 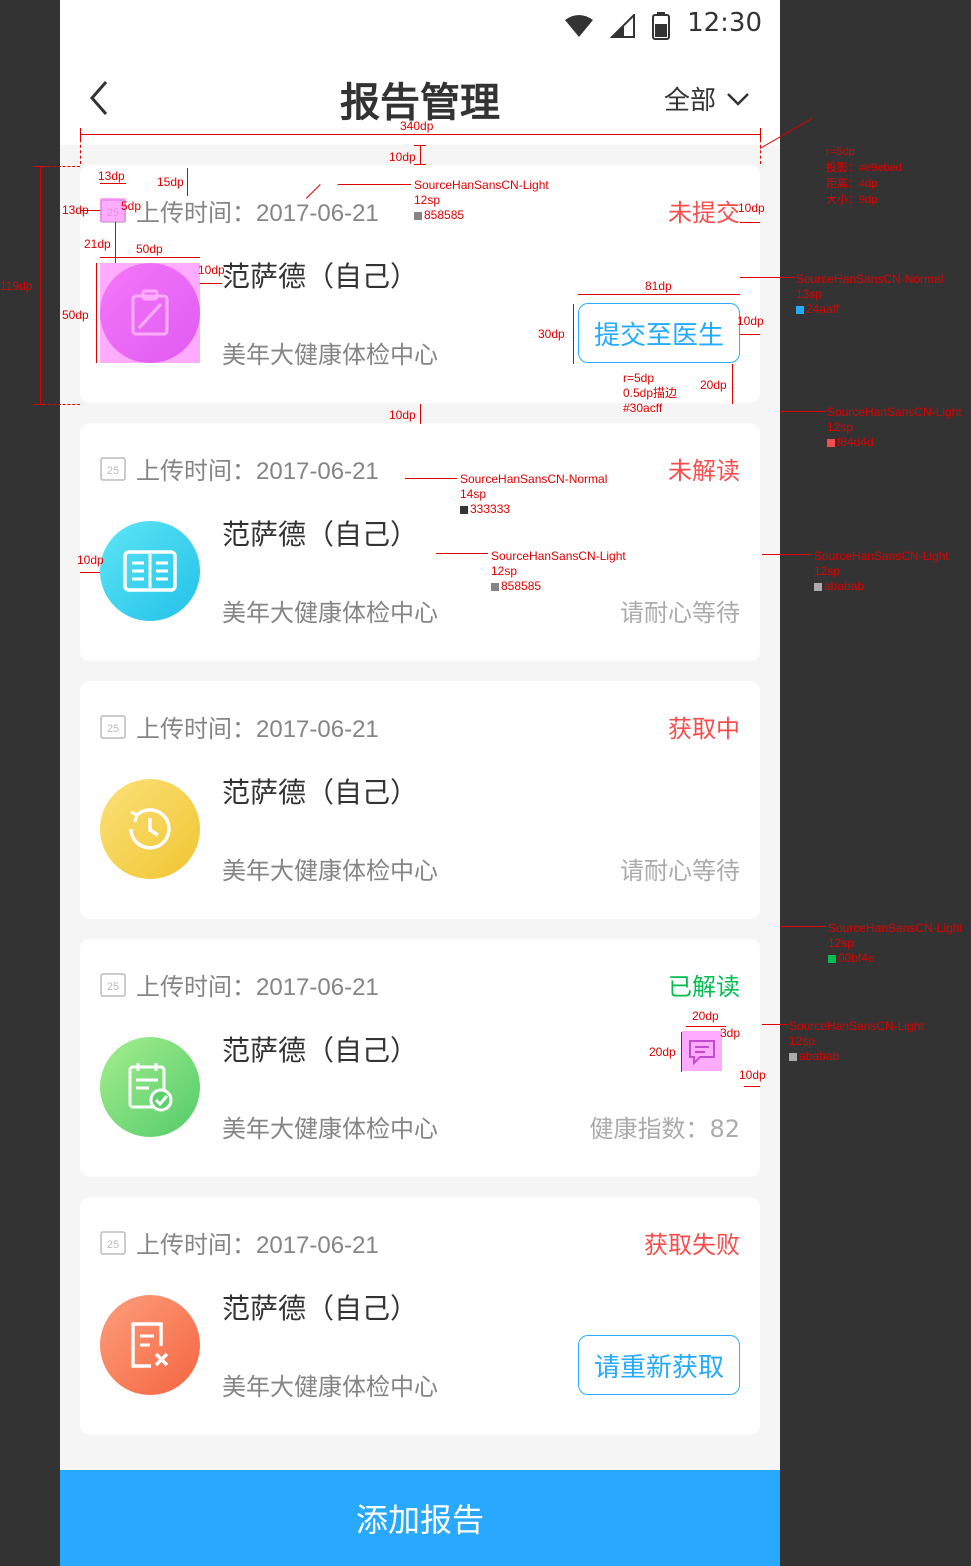 I want to click on ann-chat-10: 10dp, so click(x=752, y=1075).